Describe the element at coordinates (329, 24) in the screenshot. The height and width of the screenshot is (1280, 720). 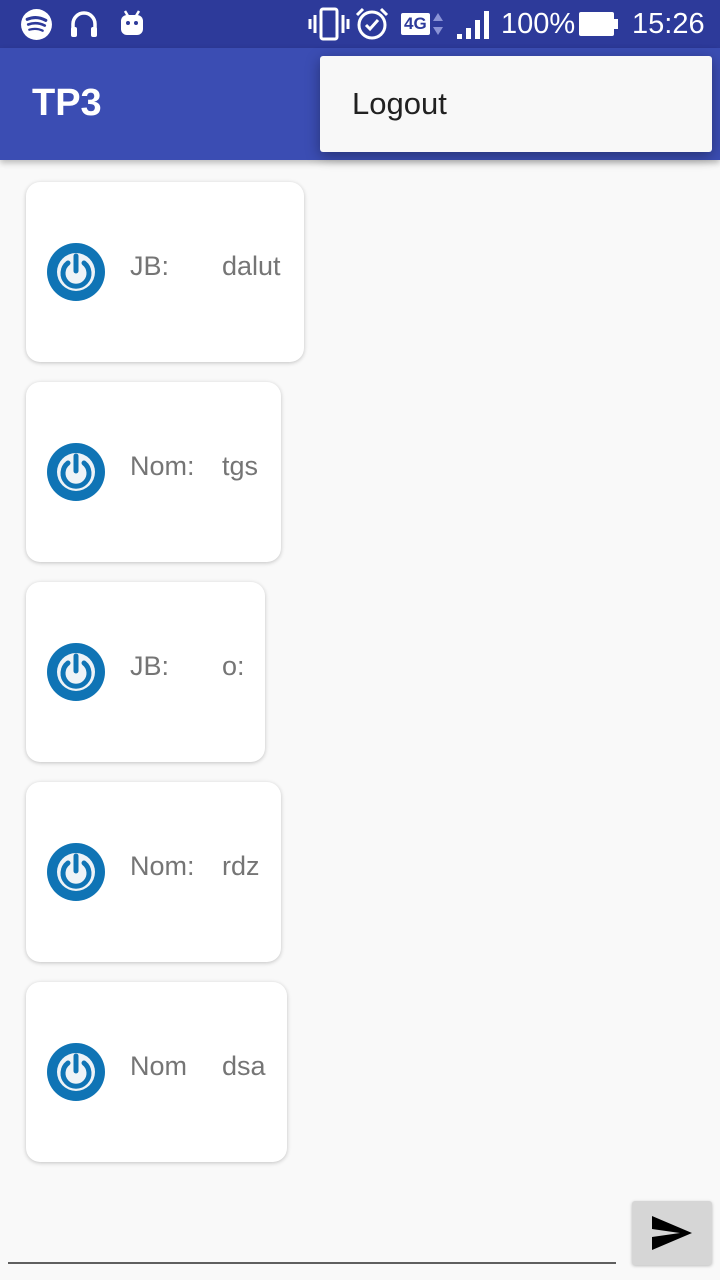
I see `vibrate-icon` at that location.